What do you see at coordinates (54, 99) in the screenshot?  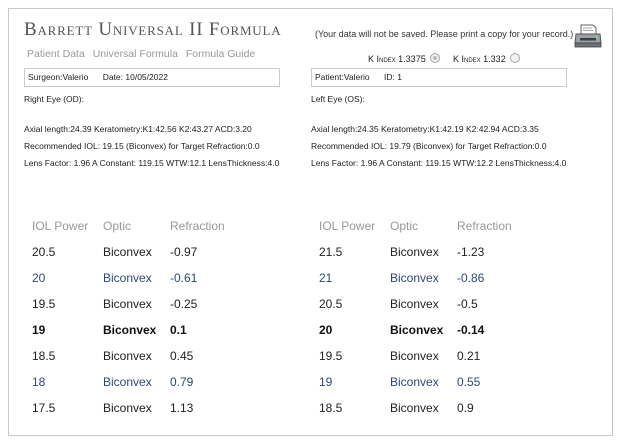 I see `right-eye-label: Right Eye (OD):` at bounding box center [54, 99].